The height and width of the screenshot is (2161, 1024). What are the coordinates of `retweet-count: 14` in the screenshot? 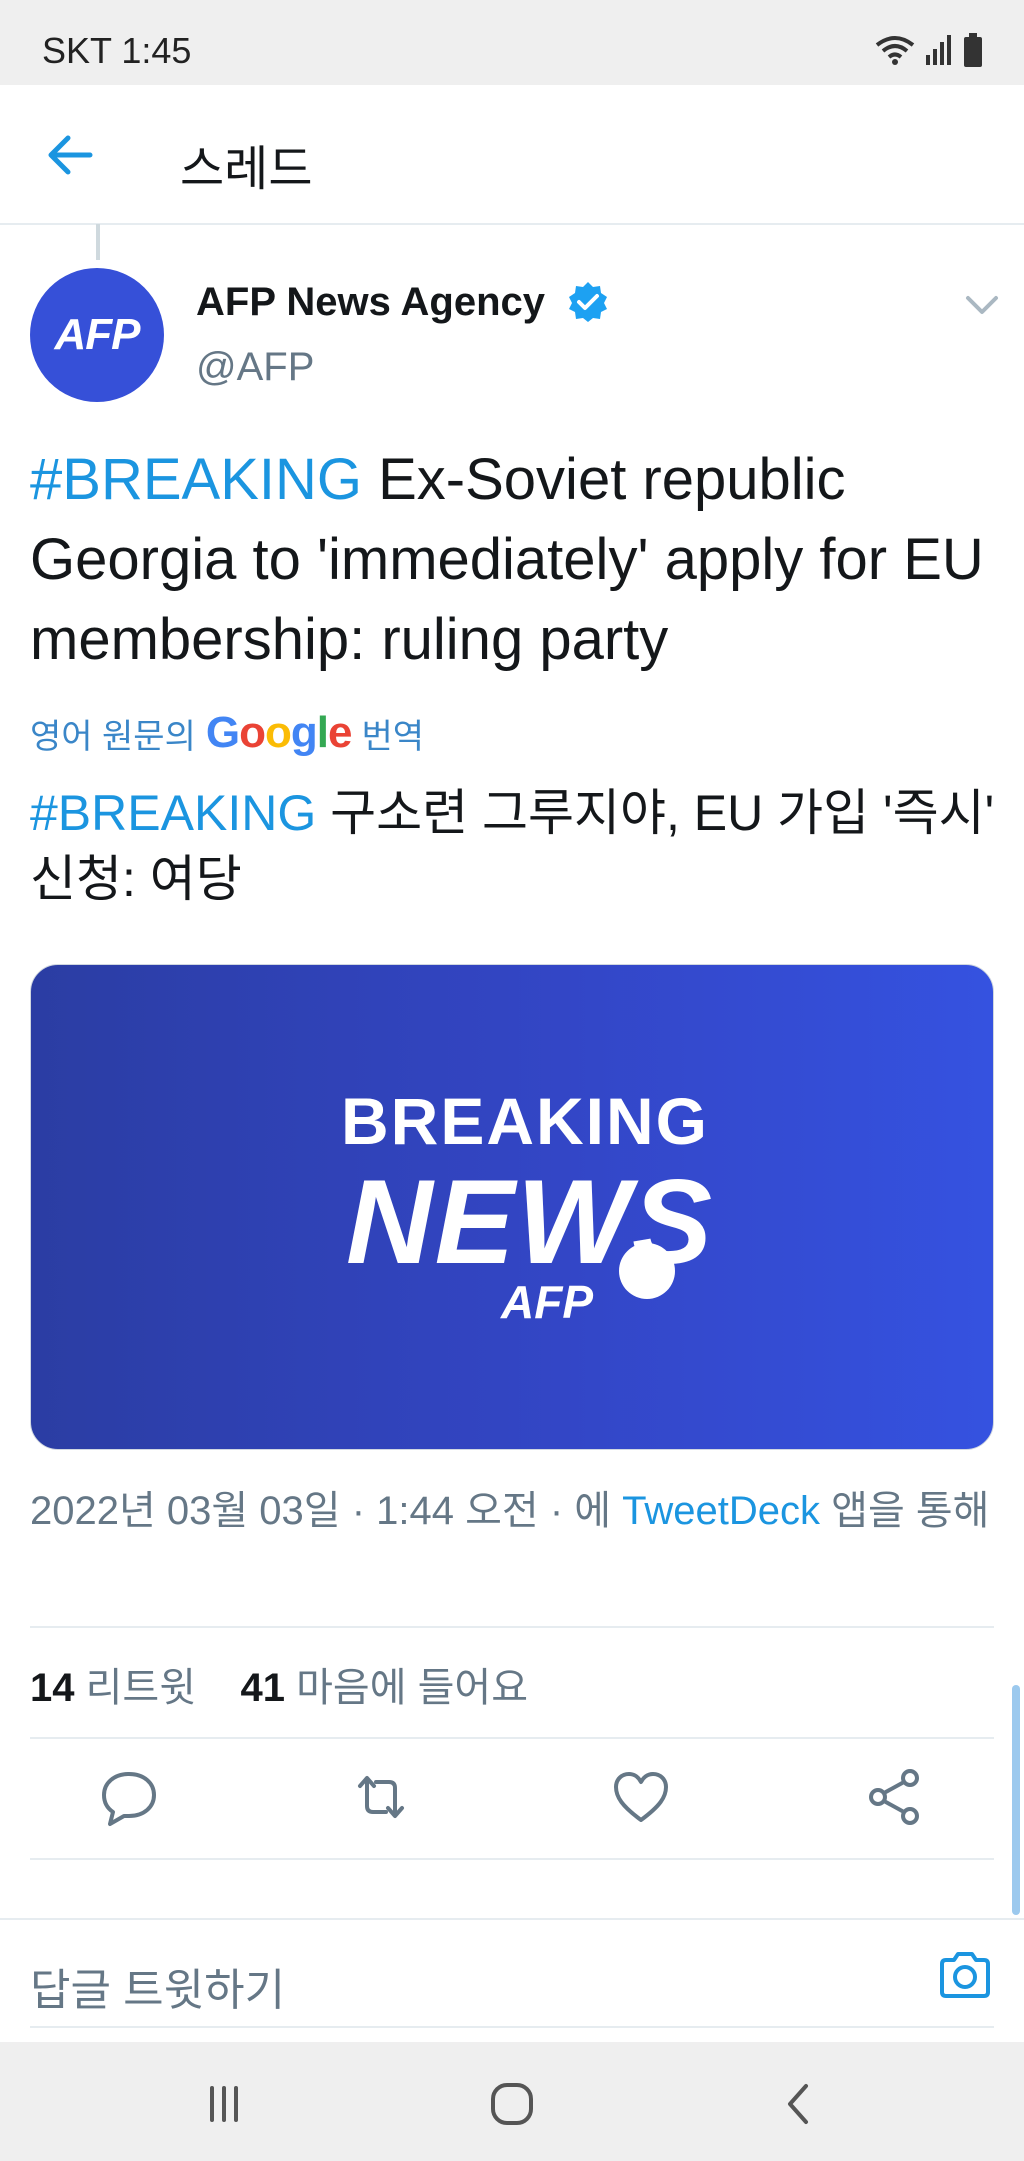 It's located at (52, 1688).